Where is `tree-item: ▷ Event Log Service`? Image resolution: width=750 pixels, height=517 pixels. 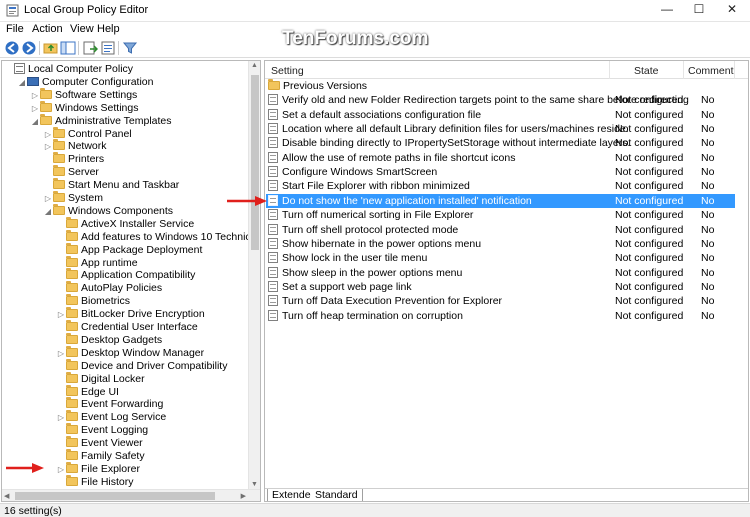
tree-item: ▷ Event Log Service is located at coordinates (111, 417).